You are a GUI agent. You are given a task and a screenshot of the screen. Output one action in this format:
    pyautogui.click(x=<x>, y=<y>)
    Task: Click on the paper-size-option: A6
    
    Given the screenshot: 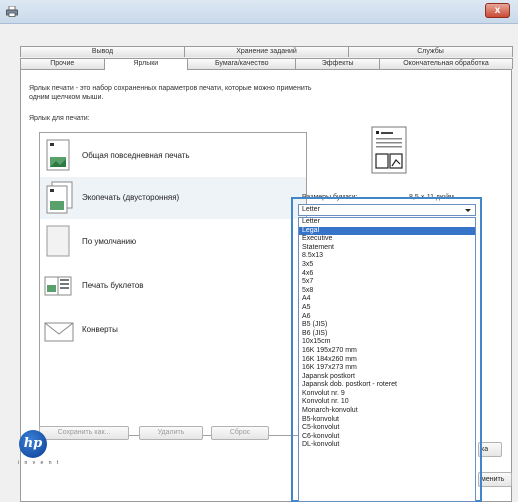 What is the action you would take?
    pyautogui.click(x=387, y=317)
    